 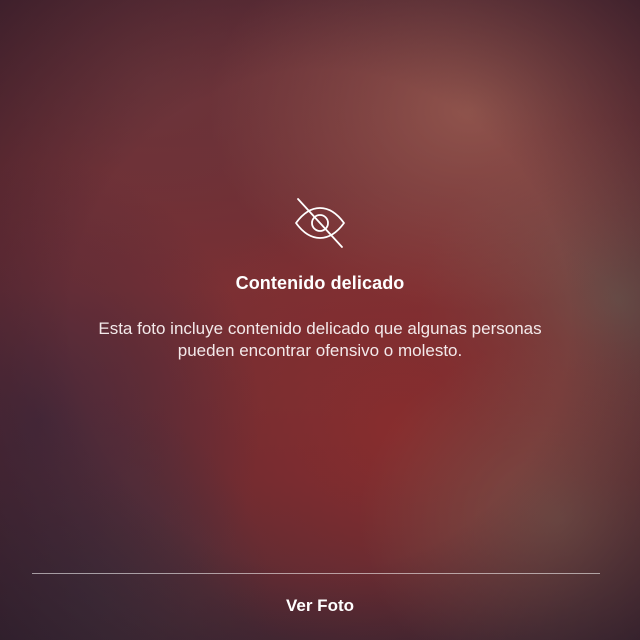 What do you see at coordinates (316, 573) in the screenshot?
I see `divider` at bounding box center [316, 573].